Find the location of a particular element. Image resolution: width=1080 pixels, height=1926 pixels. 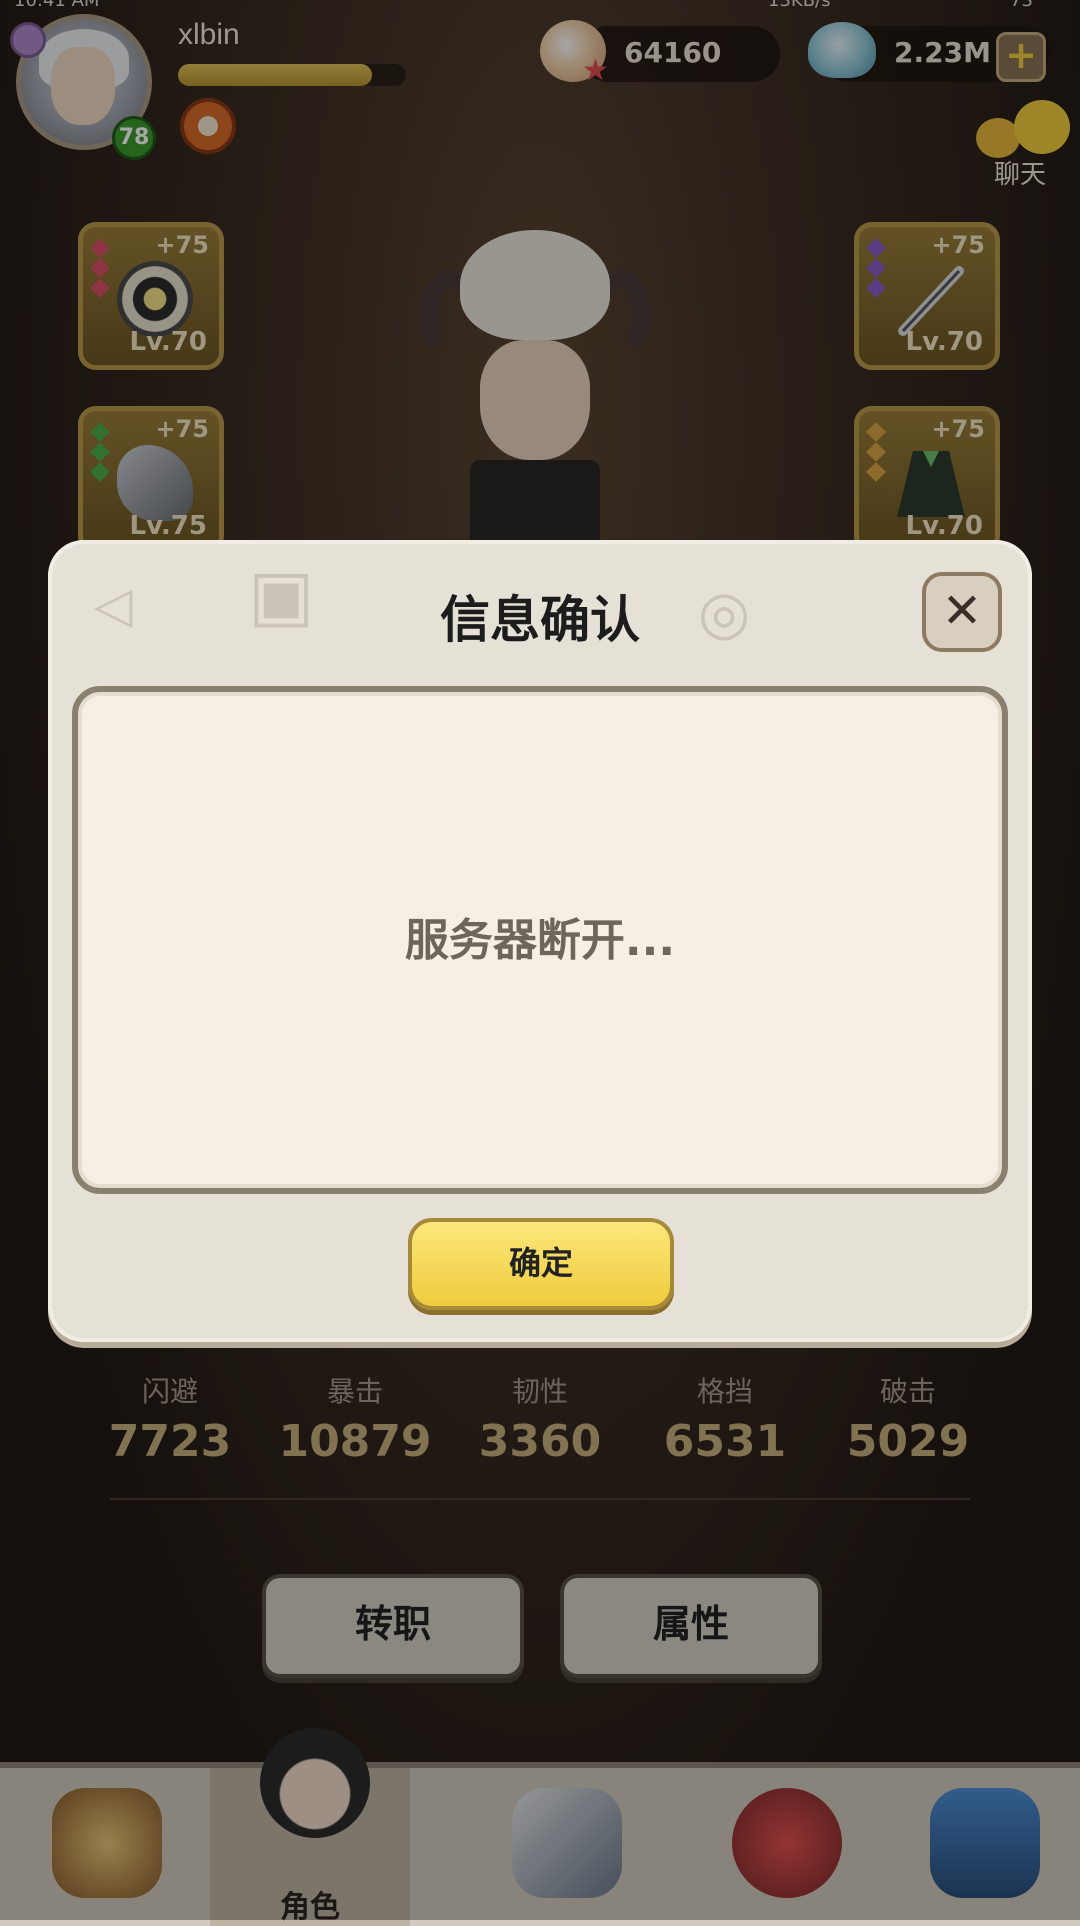

close-button: ✕ is located at coordinates (962, 612).